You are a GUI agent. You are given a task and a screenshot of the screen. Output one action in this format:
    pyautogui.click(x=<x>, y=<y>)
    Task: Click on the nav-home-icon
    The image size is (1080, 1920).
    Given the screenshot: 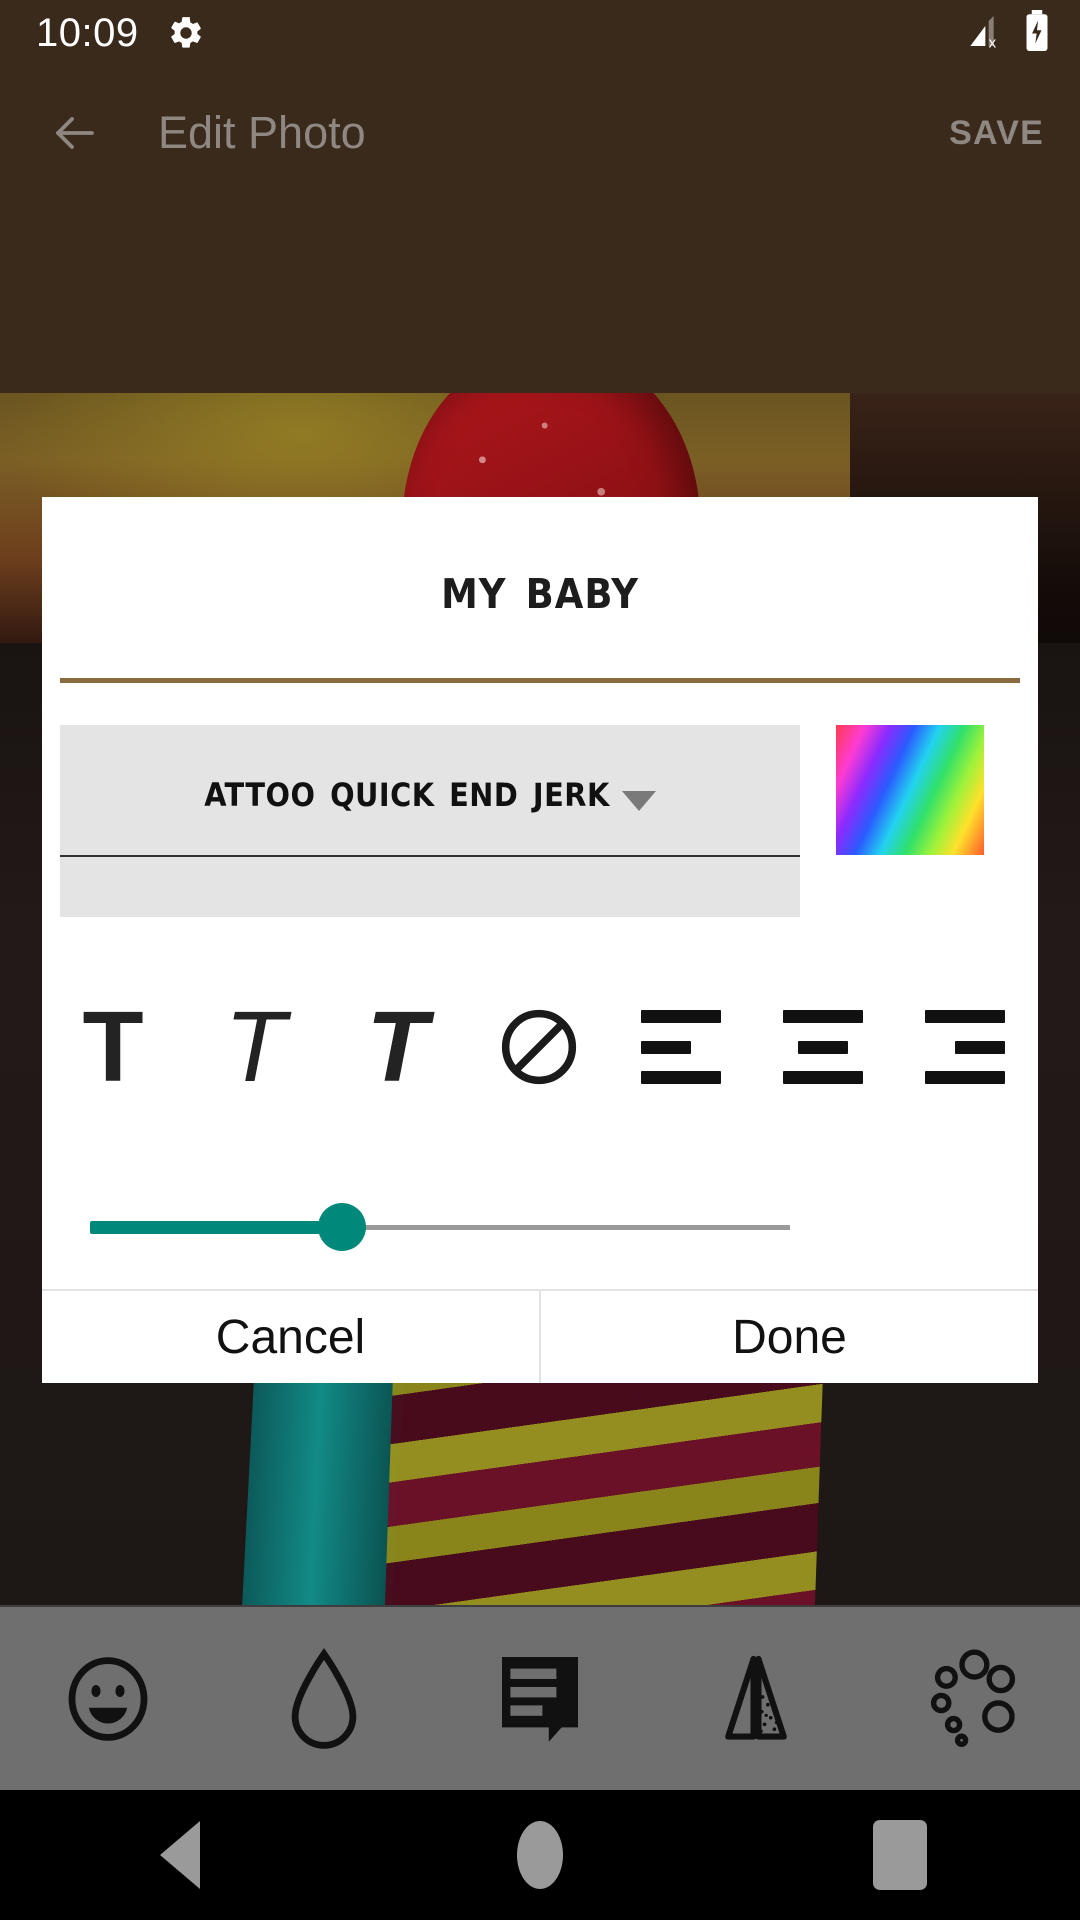 What is the action you would take?
    pyautogui.click(x=540, y=1855)
    